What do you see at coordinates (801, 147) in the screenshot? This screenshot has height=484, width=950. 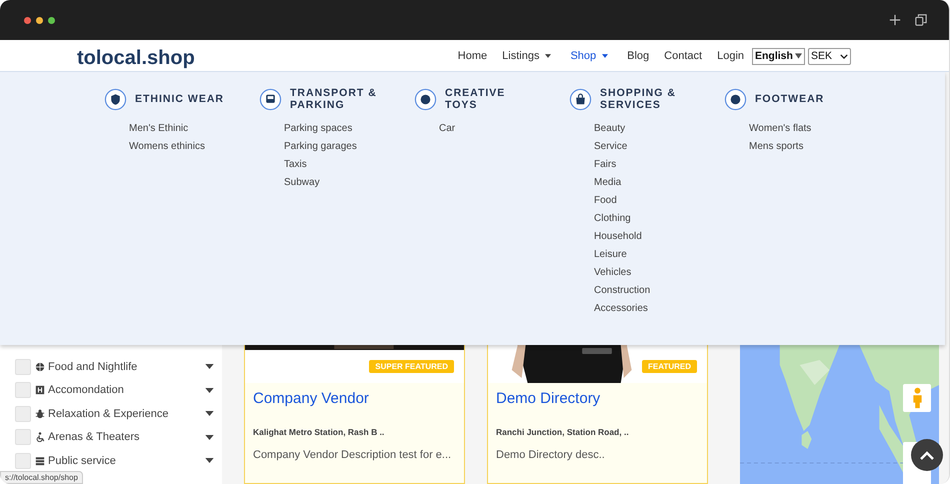 I see `menu-item: Mens sports` at bounding box center [801, 147].